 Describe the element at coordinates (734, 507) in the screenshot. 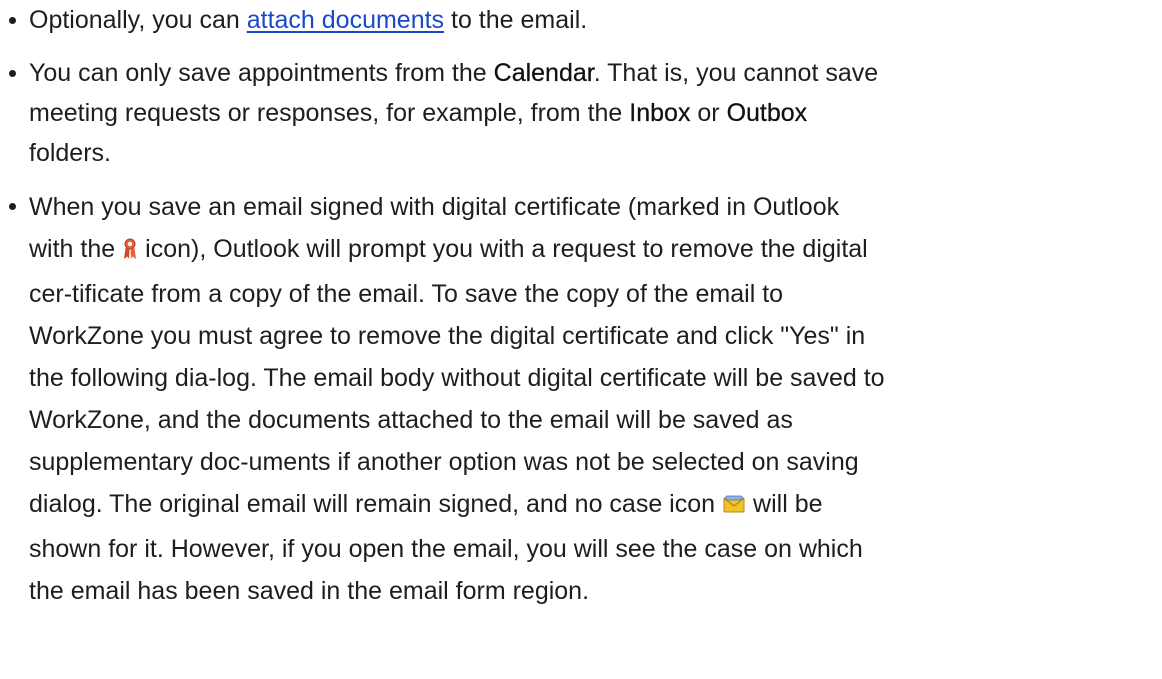

I see `case-envelope-icon` at that location.